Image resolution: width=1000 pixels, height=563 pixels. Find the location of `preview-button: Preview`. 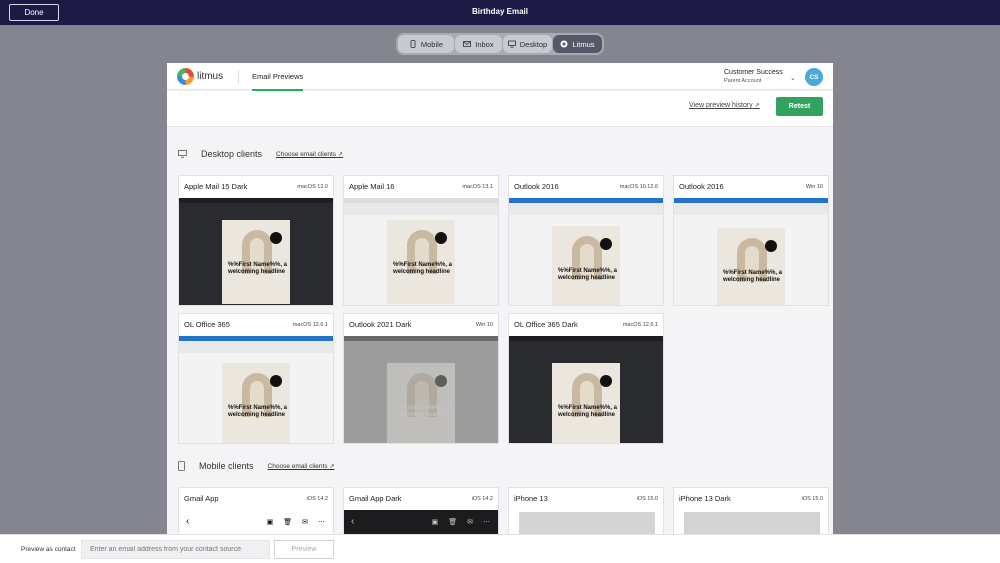

preview-button: Preview is located at coordinates (304, 549).